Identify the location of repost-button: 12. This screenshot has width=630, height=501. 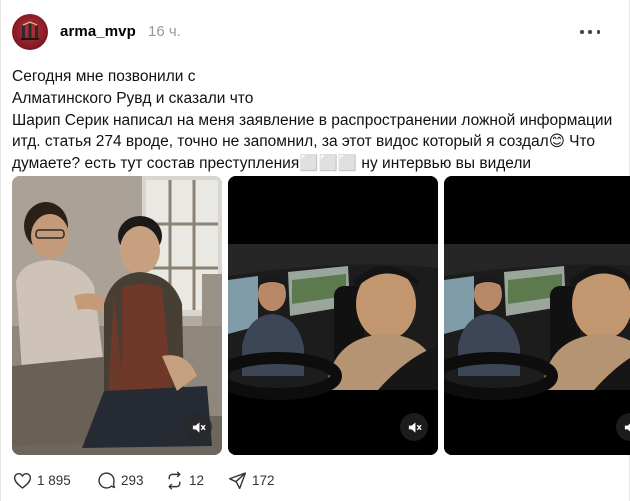
(184, 480).